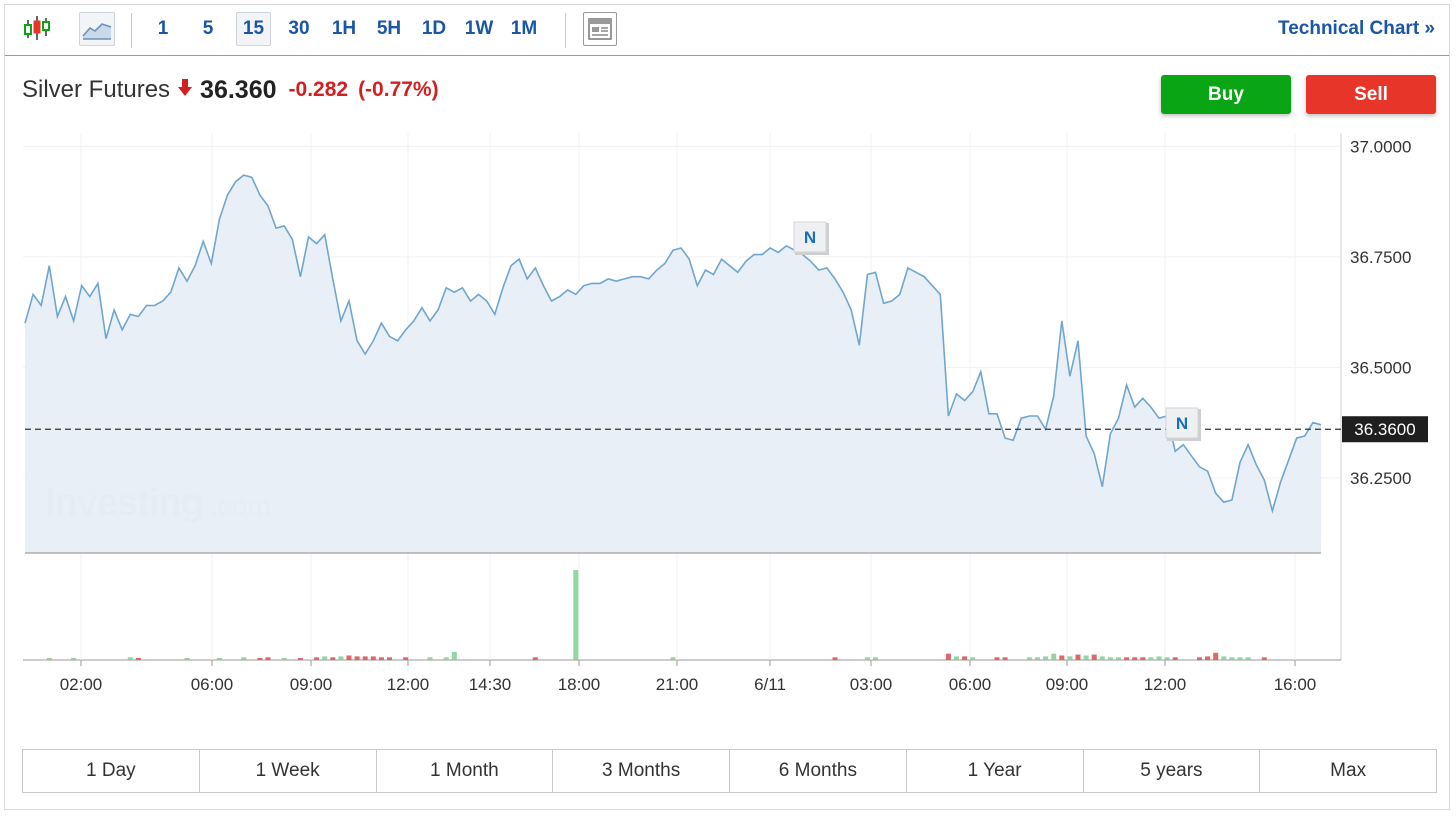 Image resolution: width=1456 pixels, height=817 pixels. I want to click on range-1-day: 1 Day, so click(111, 771).